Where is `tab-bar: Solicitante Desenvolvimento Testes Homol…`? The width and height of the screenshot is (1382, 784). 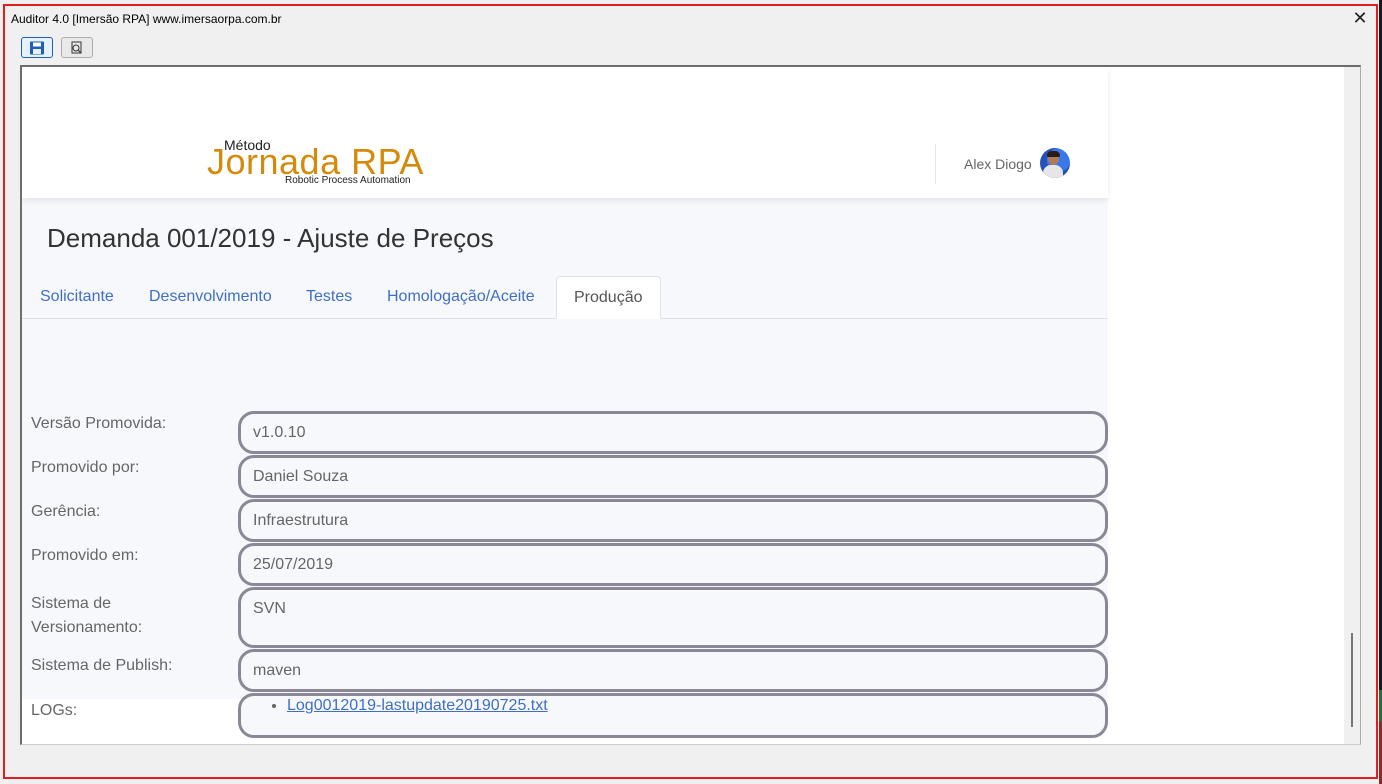
tab-bar: Solicitante Desenvolvimento Testes Homol… is located at coordinates (565, 297).